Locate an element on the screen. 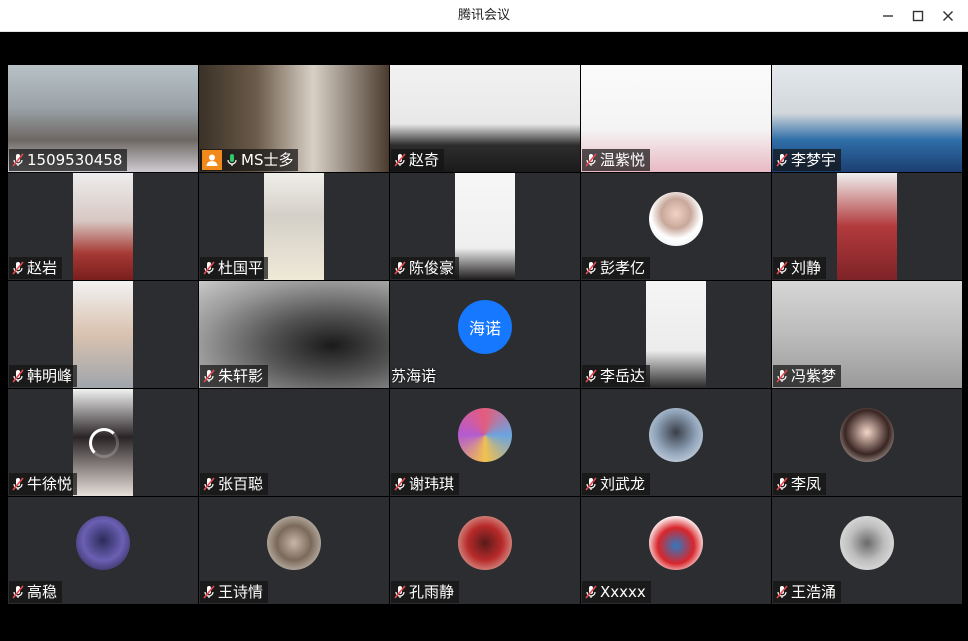 The height and width of the screenshot is (641, 968). participant-tile: 杜国平 is located at coordinates (294, 226).